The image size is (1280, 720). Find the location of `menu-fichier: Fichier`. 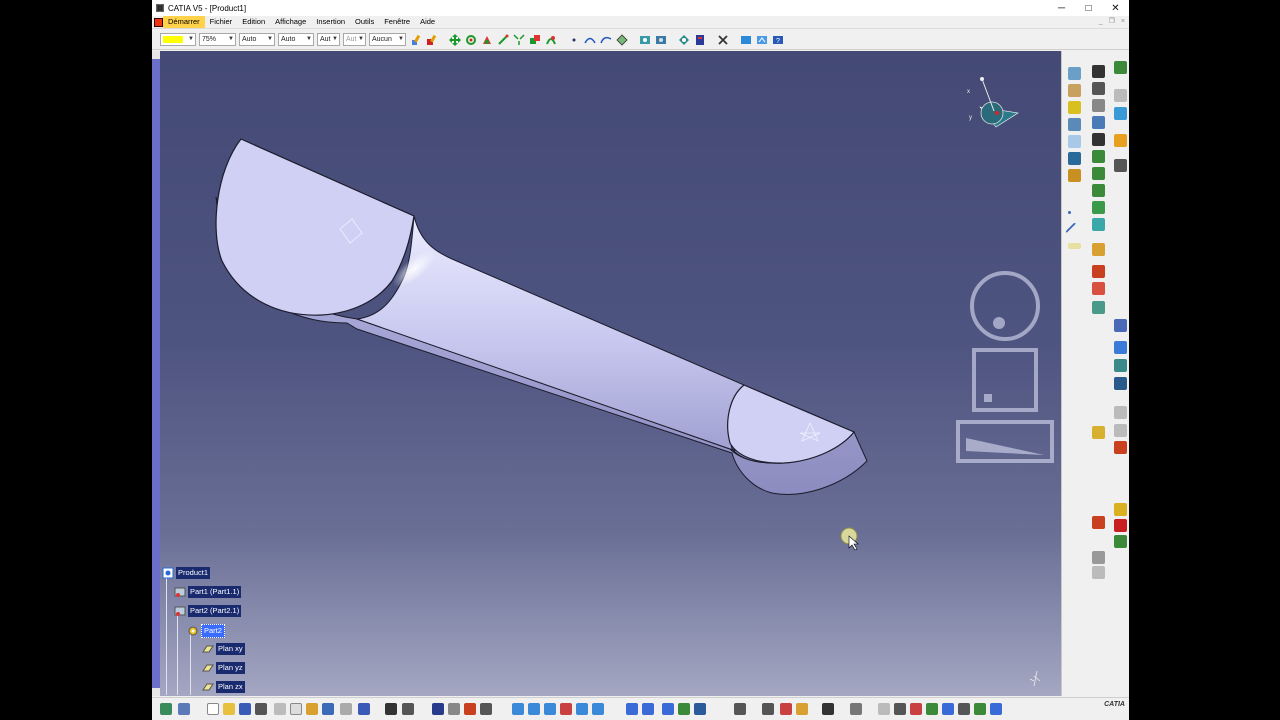

menu-fichier: Fichier is located at coordinates (221, 22).